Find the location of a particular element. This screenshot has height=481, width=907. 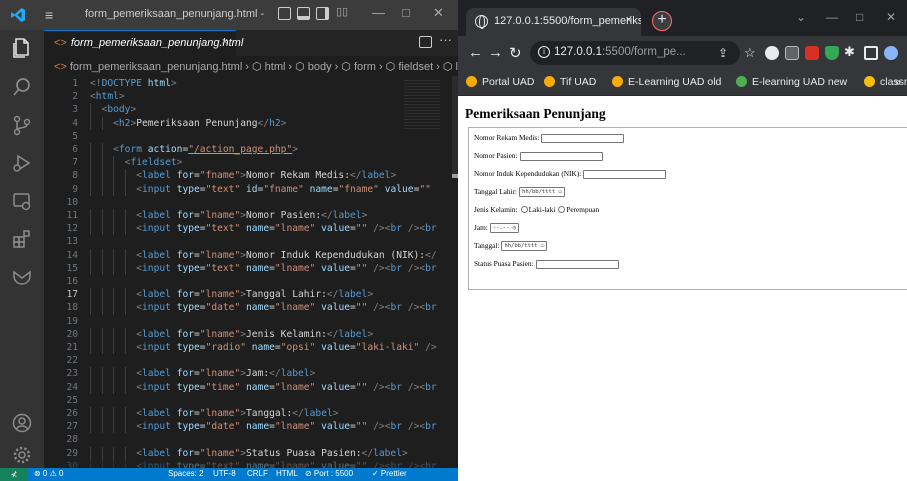

source-control-icon is located at coordinates (22, 125).